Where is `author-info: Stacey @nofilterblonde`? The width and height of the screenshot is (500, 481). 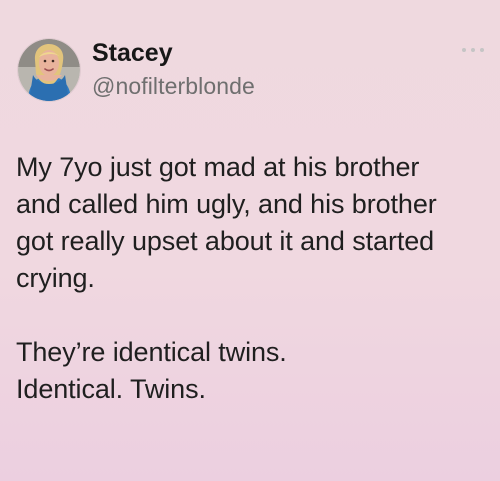
author-info: Stacey @nofilterblonde is located at coordinates (222, 69).